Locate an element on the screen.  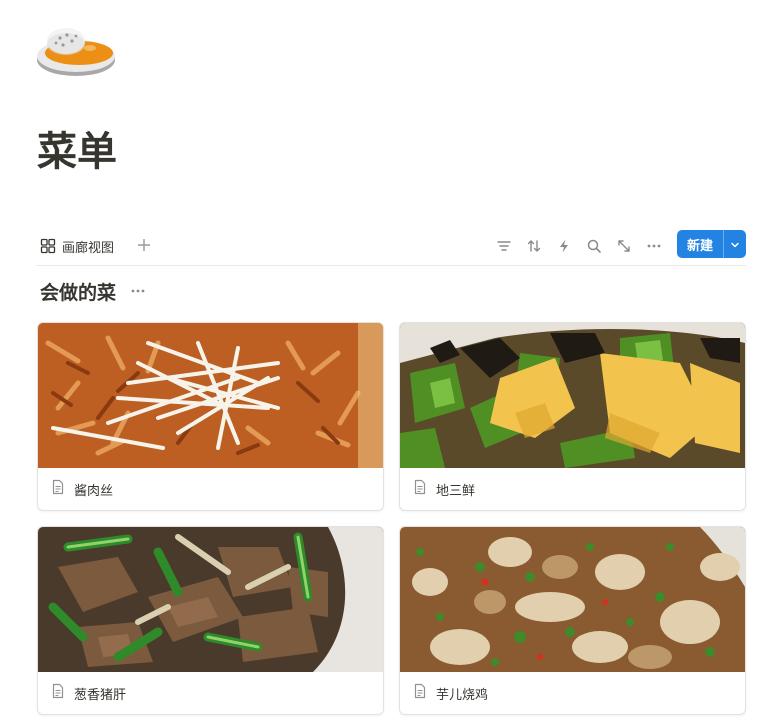
card-title: 酱肉丝 is located at coordinates (94, 491).